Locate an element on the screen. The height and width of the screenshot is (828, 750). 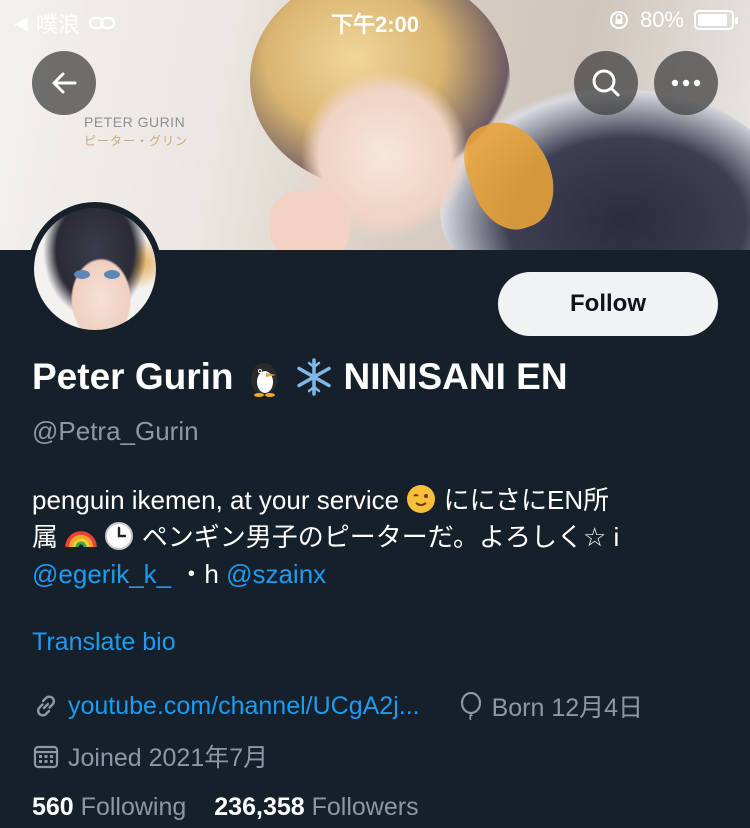
follow-button: Follow is located at coordinates (608, 304).